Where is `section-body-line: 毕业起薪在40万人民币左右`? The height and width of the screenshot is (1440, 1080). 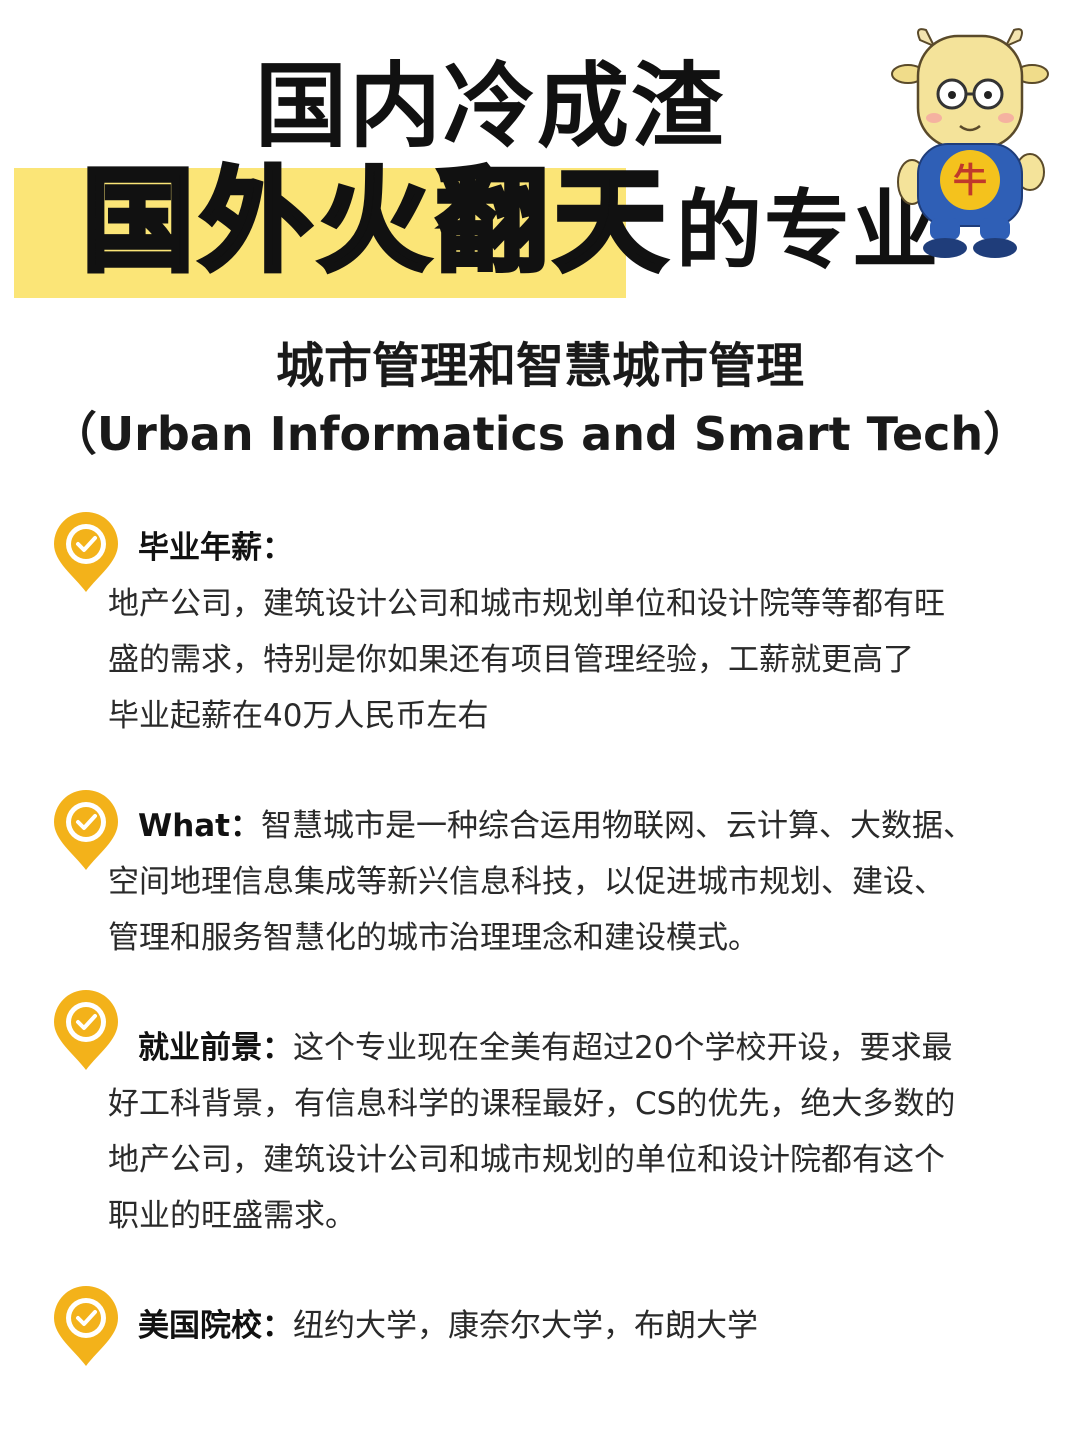
section-body-line: 毕业起薪在40万人民币左右 is located at coordinates (298, 716).